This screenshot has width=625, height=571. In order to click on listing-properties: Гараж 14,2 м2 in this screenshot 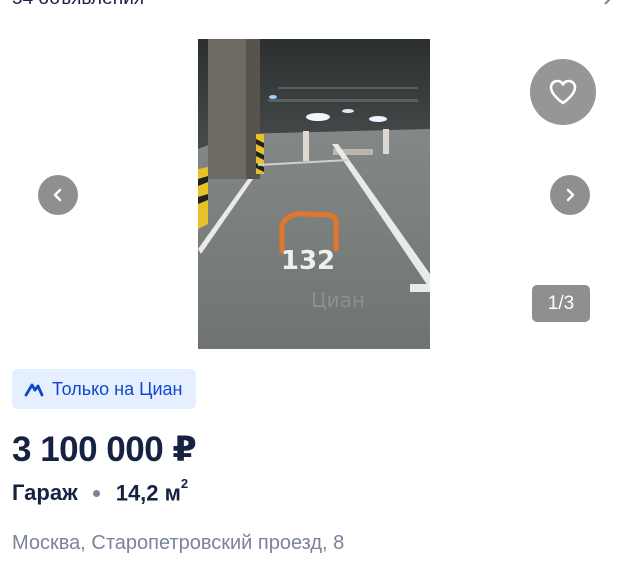, I will do `click(100, 491)`.